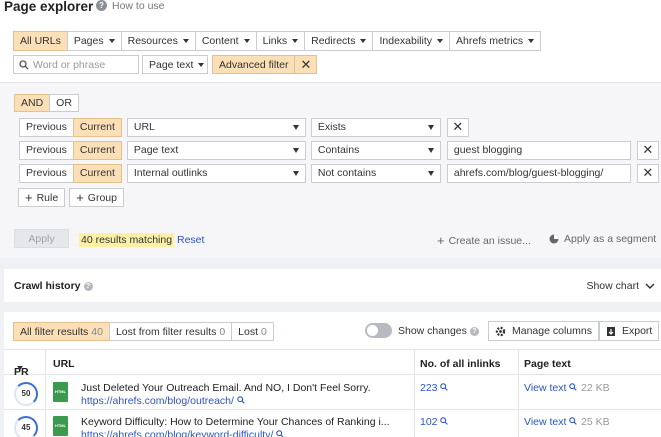 This screenshot has width=661, height=437. What do you see at coordinates (216, 150) in the screenshot?
I see `field-select: Page text` at bounding box center [216, 150].